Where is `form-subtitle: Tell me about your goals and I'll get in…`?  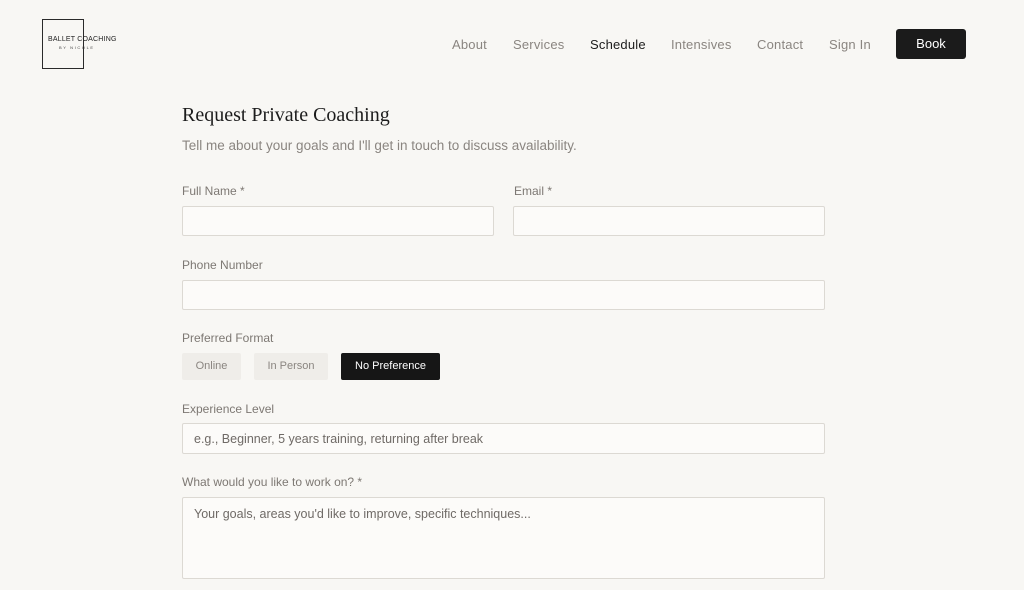 form-subtitle: Tell me about your goals and I'll get in… is located at coordinates (379, 145).